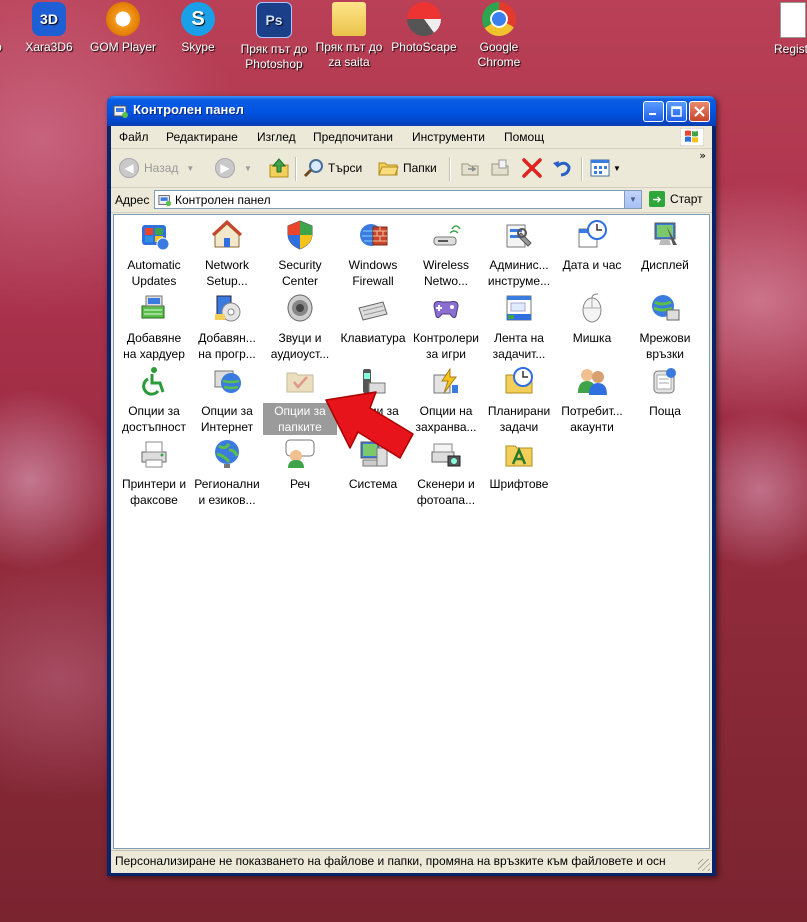  What do you see at coordinates (702, 155) in the screenshot?
I see `toolbar-overflow-icon: »` at bounding box center [702, 155].